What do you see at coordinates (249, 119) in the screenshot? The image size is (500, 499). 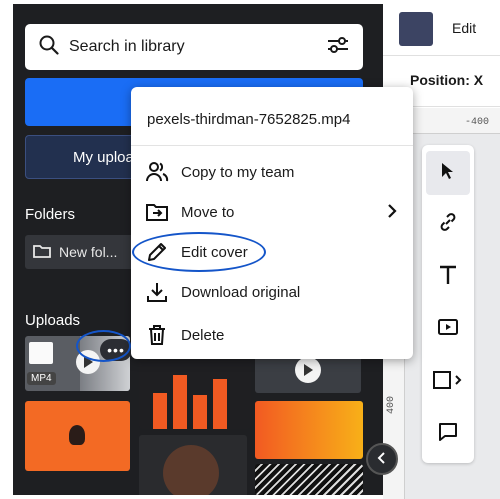 I see `menu-file-title: pexels-thirdman-7652825.mp4` at bounding box center [249, 119].